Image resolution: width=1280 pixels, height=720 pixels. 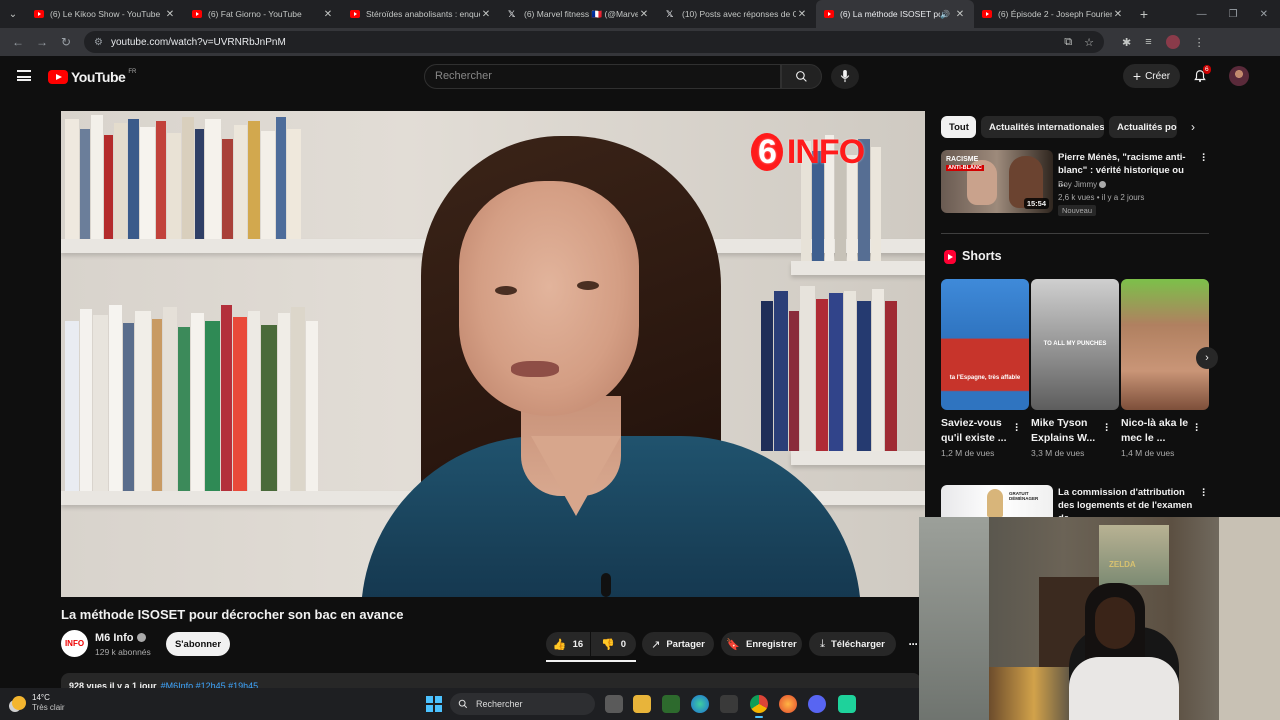 What do you see at coordinates (808, 152) in the screenshot?
I see `m6-info-watermark: 6 INFO` at bounding box center [808, 152].